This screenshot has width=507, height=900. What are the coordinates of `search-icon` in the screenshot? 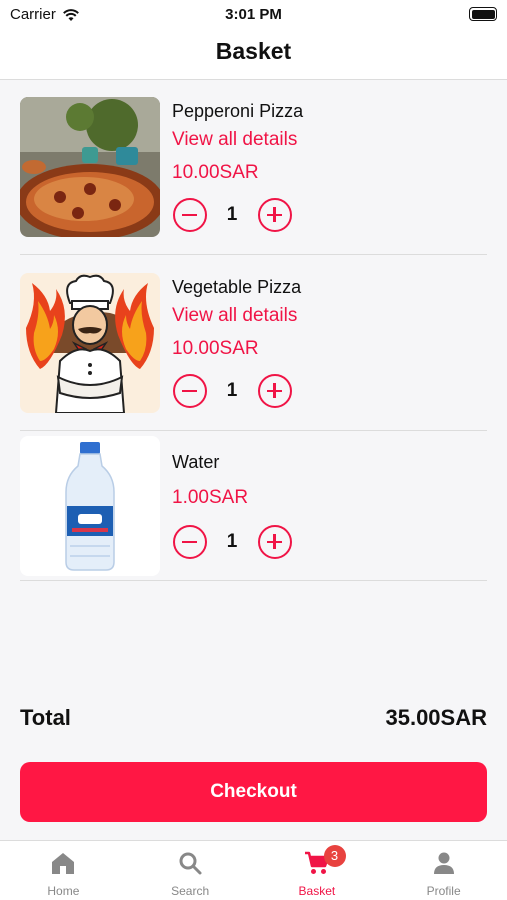 It's located at (190, 863).